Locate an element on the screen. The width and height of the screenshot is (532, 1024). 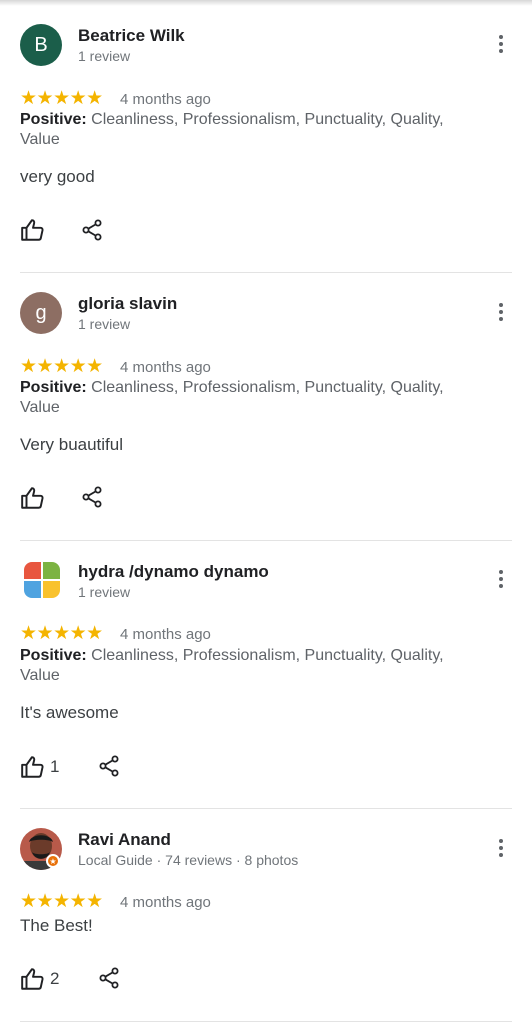
top-shadow is located at coordinates (266, 3).